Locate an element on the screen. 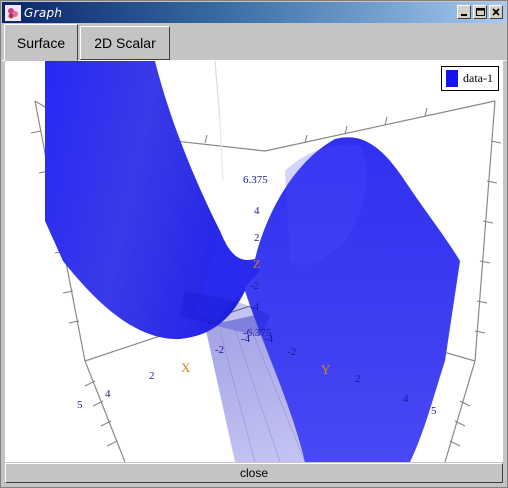  y-axis-label: Y is located at coordinates (326, 369).